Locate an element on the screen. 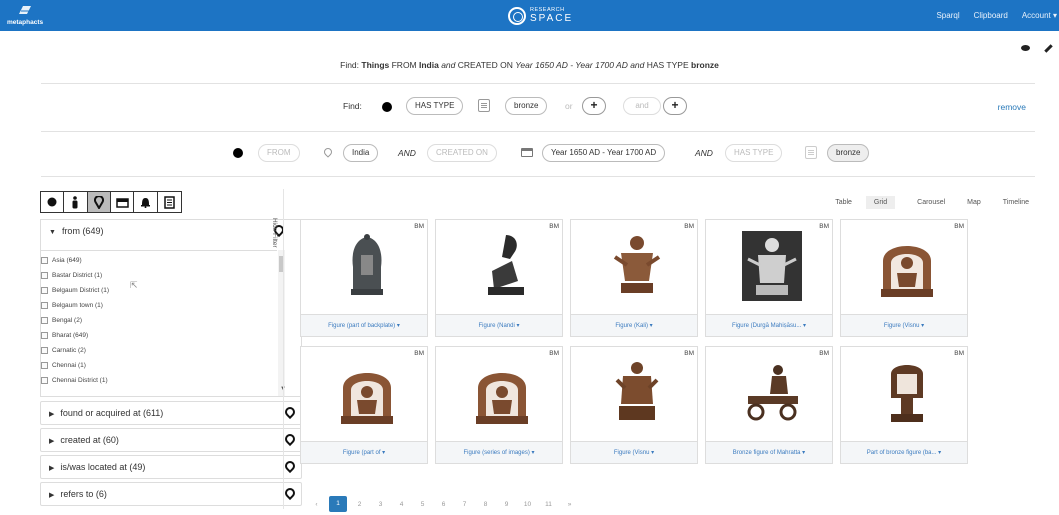 Image resolution: width=1059 pixels, height=515 pixels. tab-map: Map is located at coordinates (974, 202).